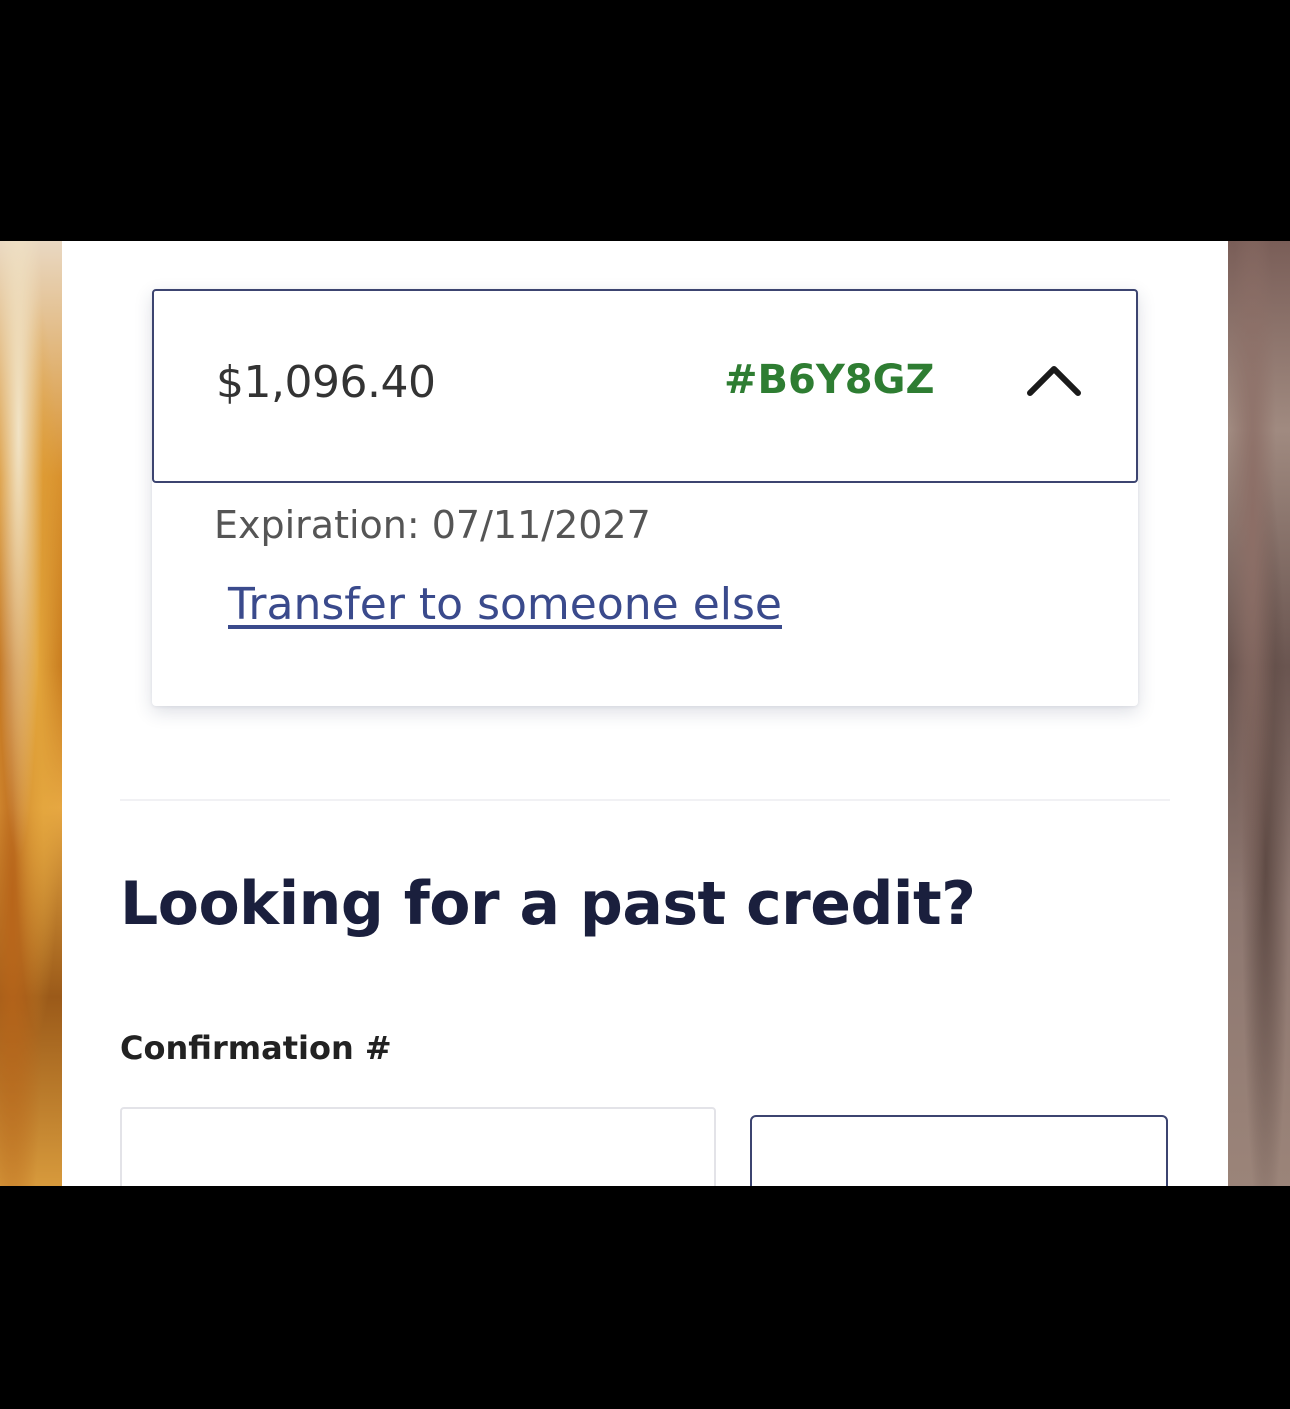 This screenshot has height=1409, width=1290. What do you see at coordinates (432, 525) in the screenshot?
I see `credit-expiration: Expiration: 07/11/2027` at bounding box center [432, 525].